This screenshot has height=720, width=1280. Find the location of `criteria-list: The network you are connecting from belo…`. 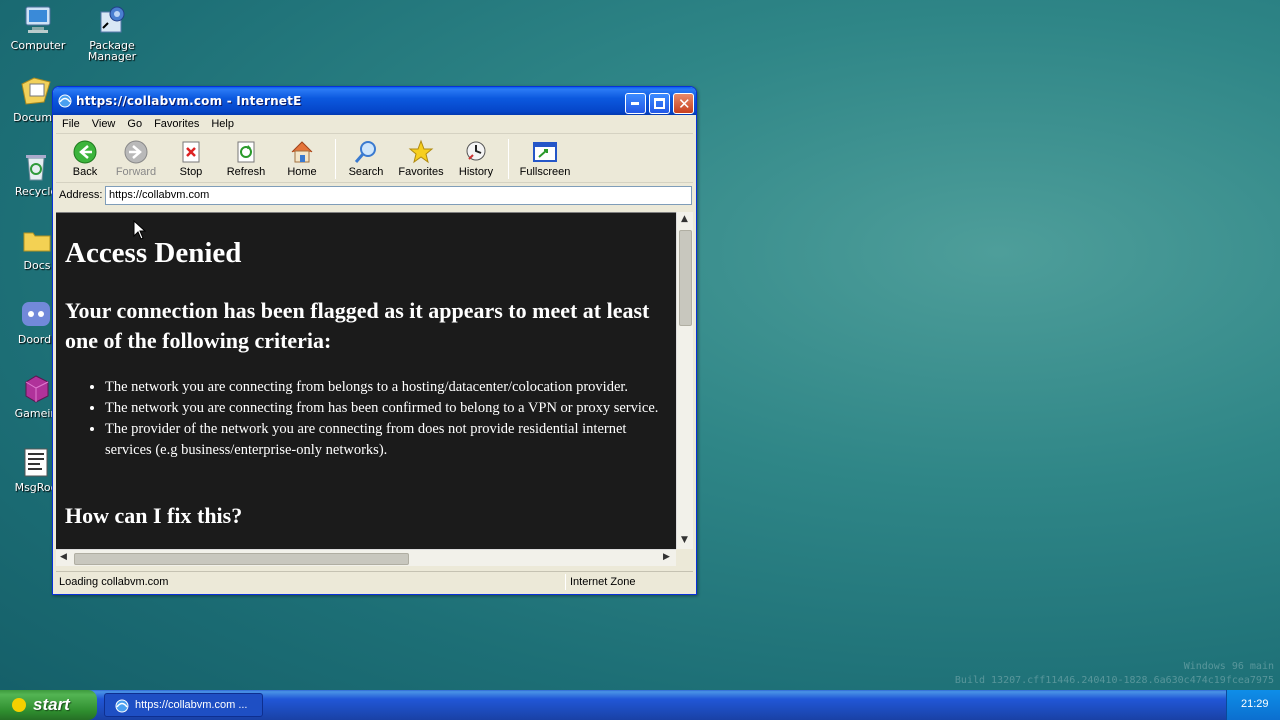

criteria-list: The network you are connecting from belo… is located at coordinates (385, 419).